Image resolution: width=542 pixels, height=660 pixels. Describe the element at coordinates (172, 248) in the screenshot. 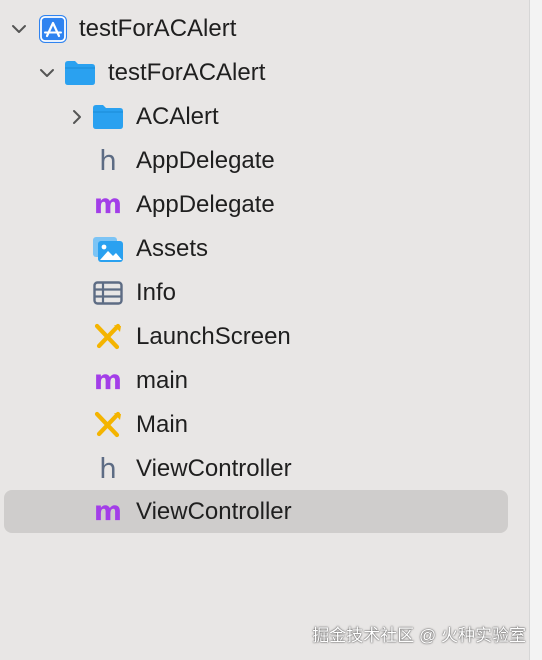

I see `file-label: Assets` at that location.